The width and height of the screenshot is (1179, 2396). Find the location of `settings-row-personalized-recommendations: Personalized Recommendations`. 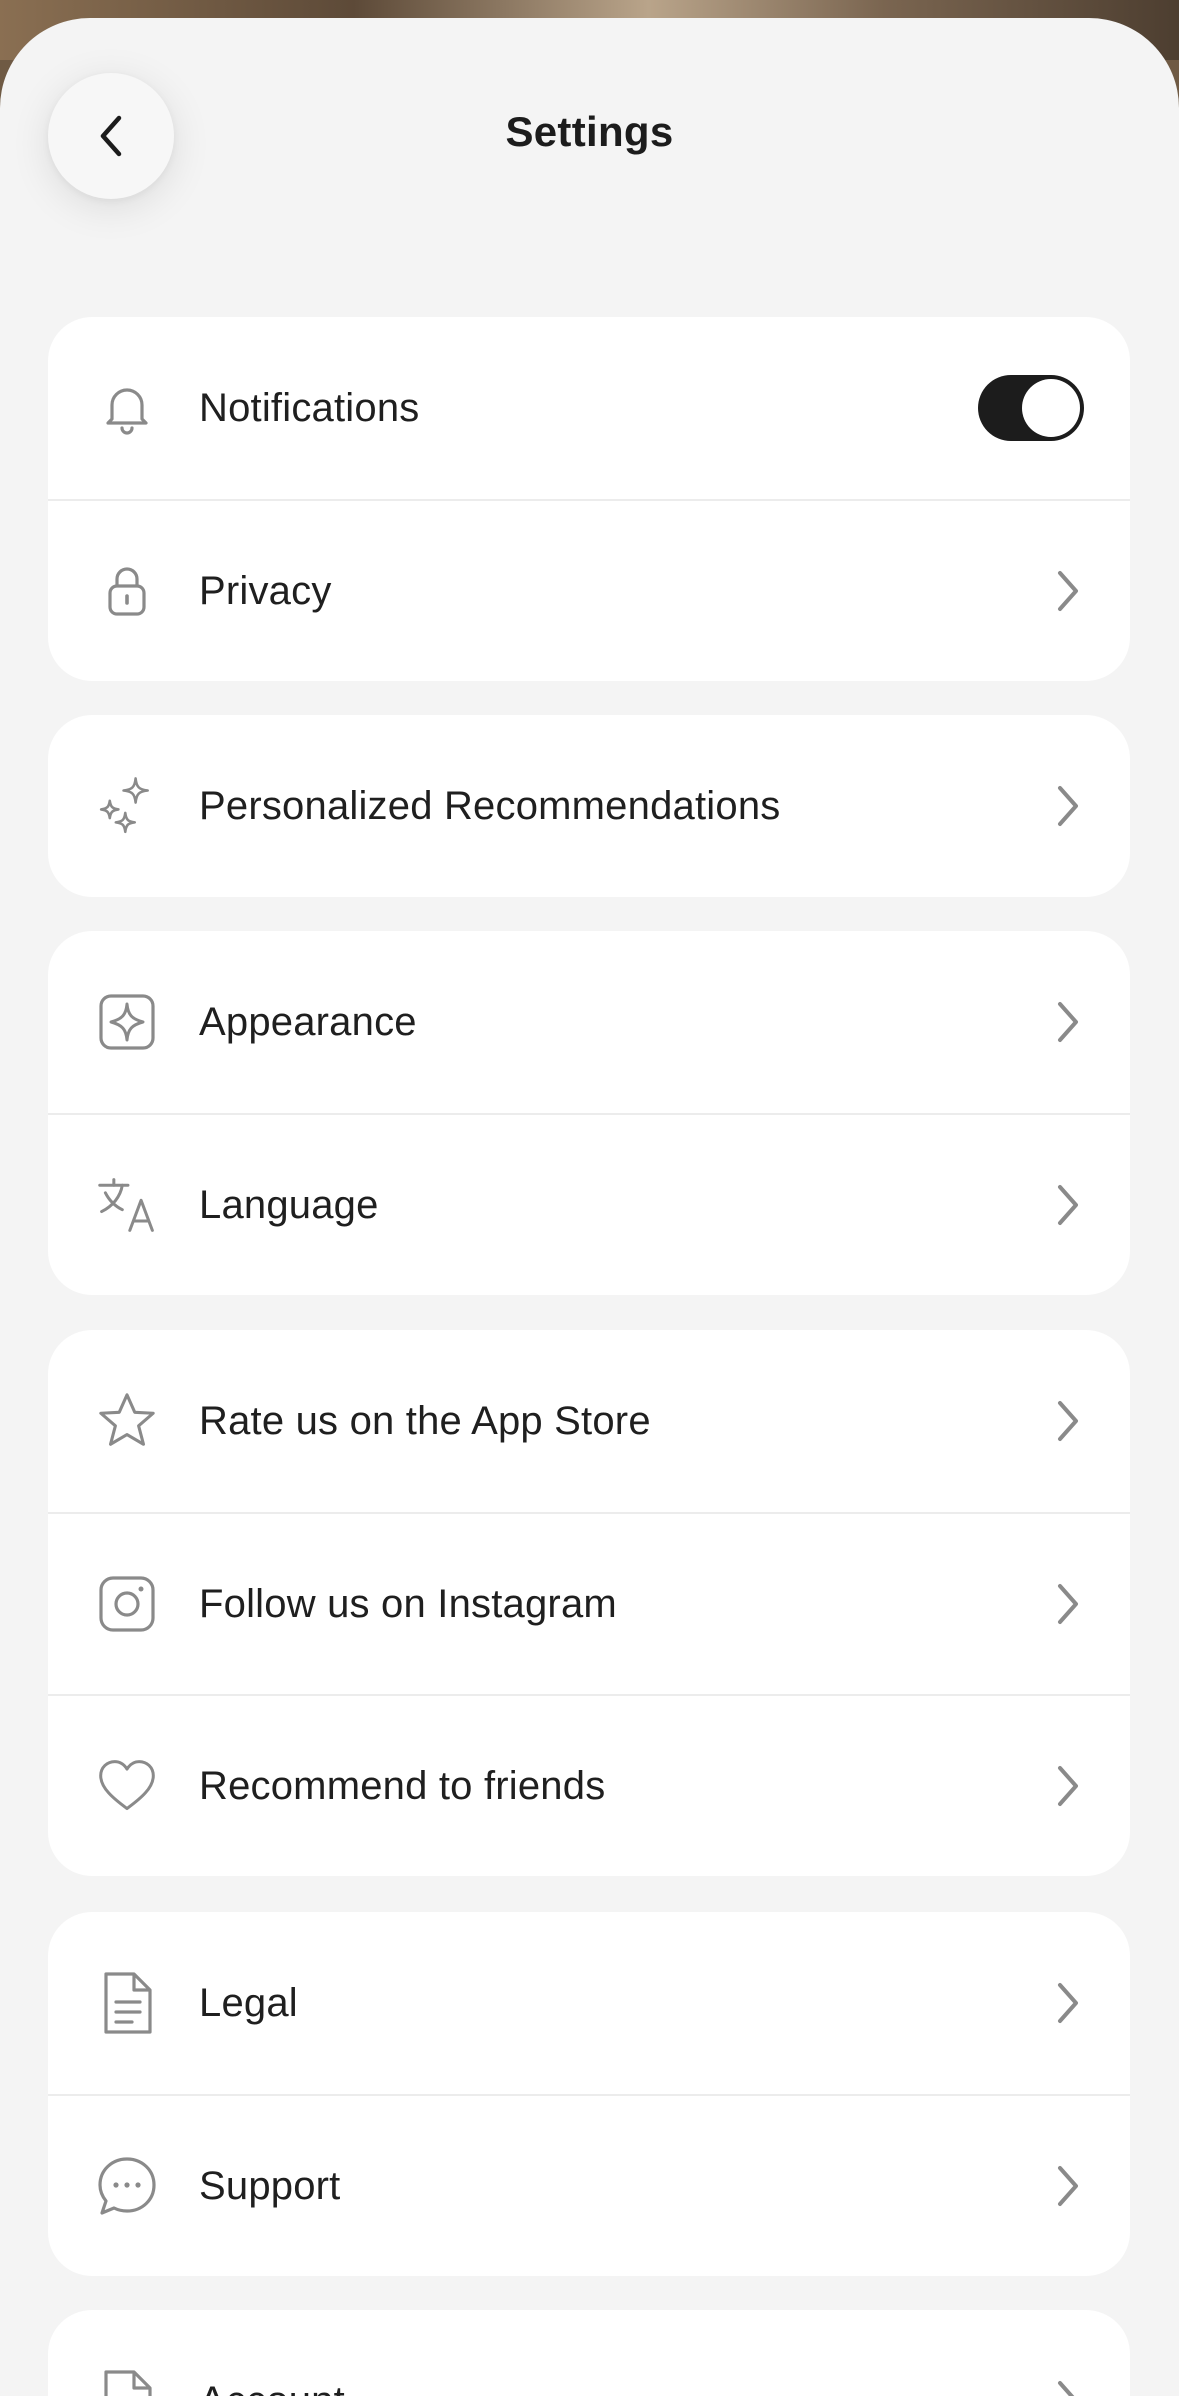

settings-row-personalized-recommendations: Personalized Recommendations is located at coordinates (589, 806).